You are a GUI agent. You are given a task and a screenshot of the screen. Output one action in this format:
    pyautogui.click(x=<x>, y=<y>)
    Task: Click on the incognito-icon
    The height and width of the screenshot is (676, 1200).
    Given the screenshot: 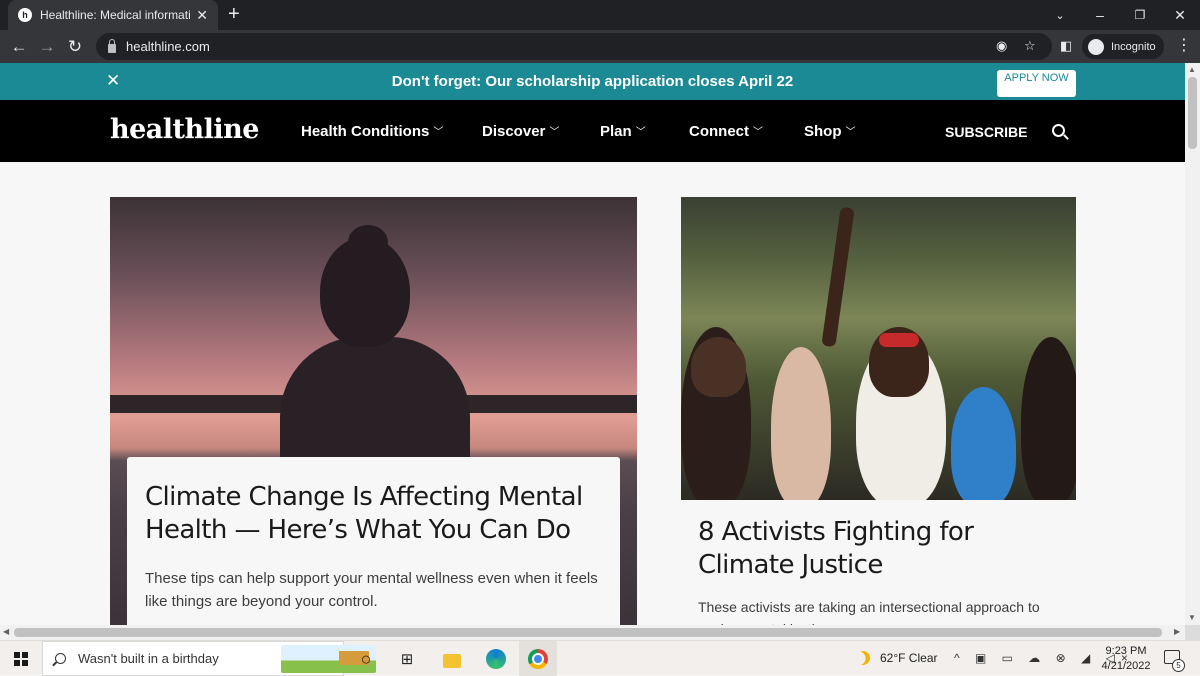 What is the action you would take?
    pyautogui.click(x=1096, y=46)
    